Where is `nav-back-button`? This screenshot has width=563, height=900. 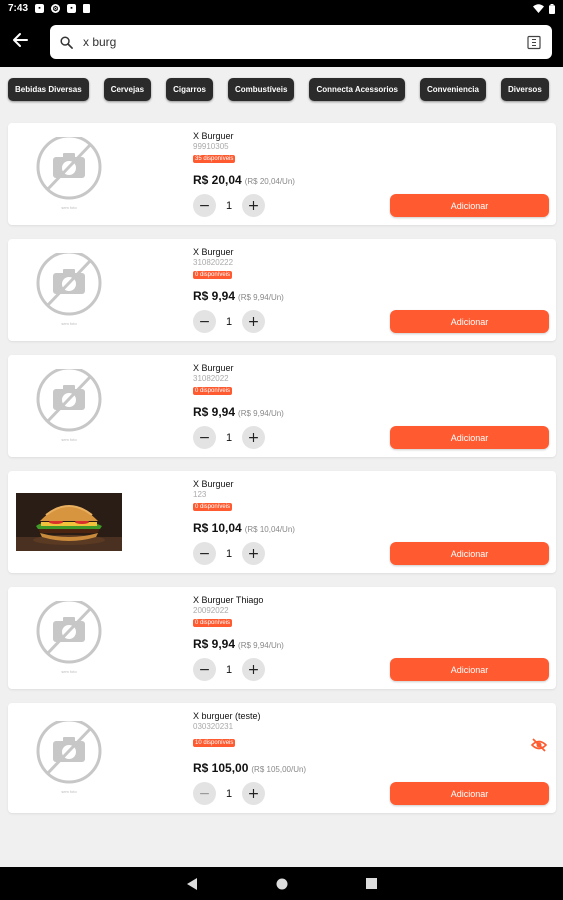 nav-back-button is located at coordinates (192, 883).